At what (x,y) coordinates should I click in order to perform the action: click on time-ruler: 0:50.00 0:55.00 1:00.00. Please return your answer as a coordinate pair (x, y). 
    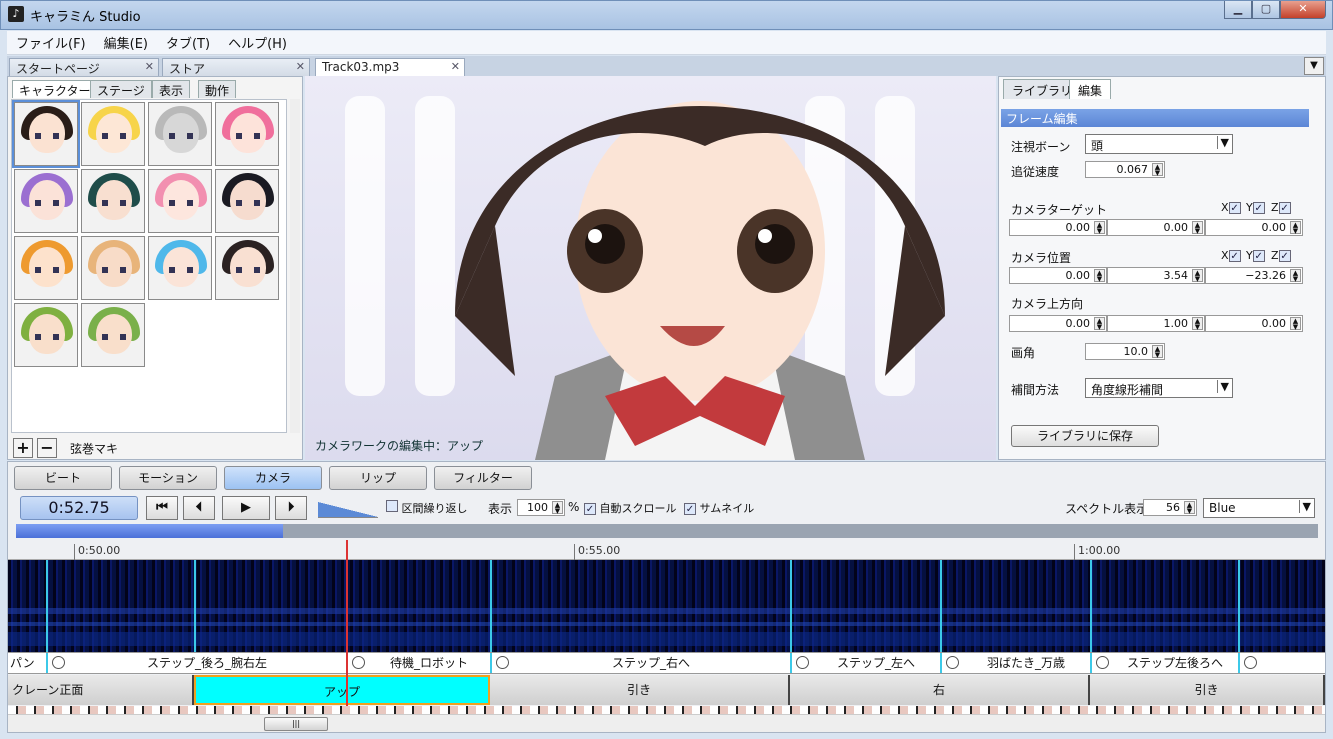
    Looking at the image, I should click on (666, 550).